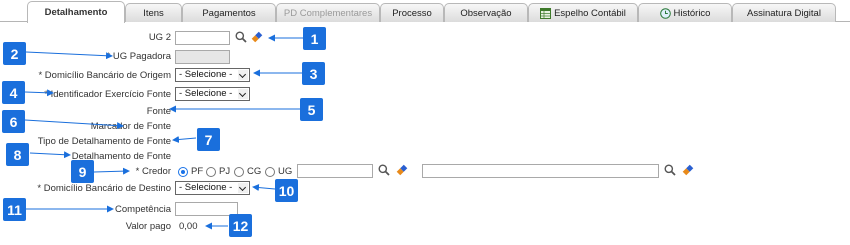  I want to click on domicilio-destino-select: - Selecione -, so click(212, 188).